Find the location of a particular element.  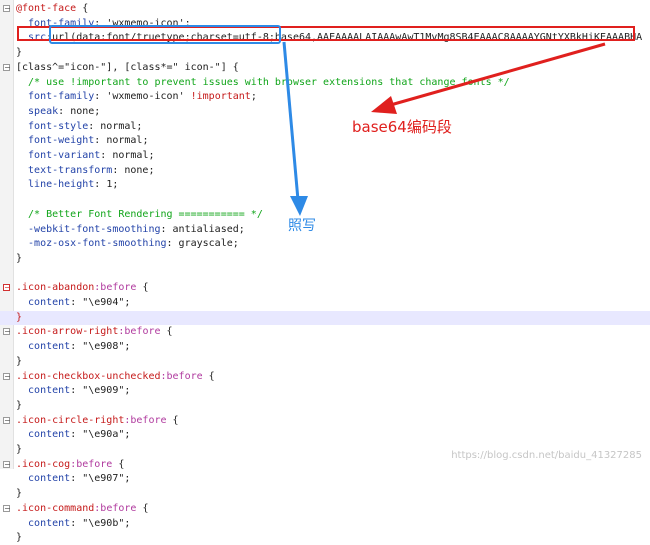

code-text: .icon-command:before { is located at coordinates (82, 509).